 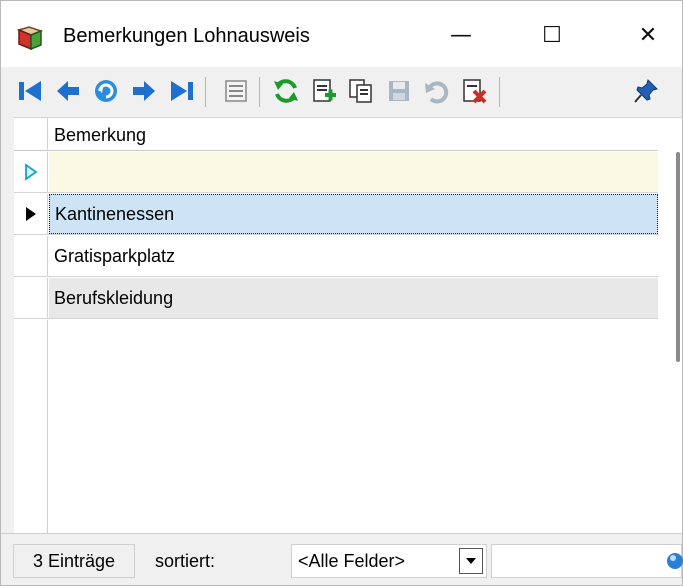 I want to click on row-indicator-header, so click(x=31, y=134).